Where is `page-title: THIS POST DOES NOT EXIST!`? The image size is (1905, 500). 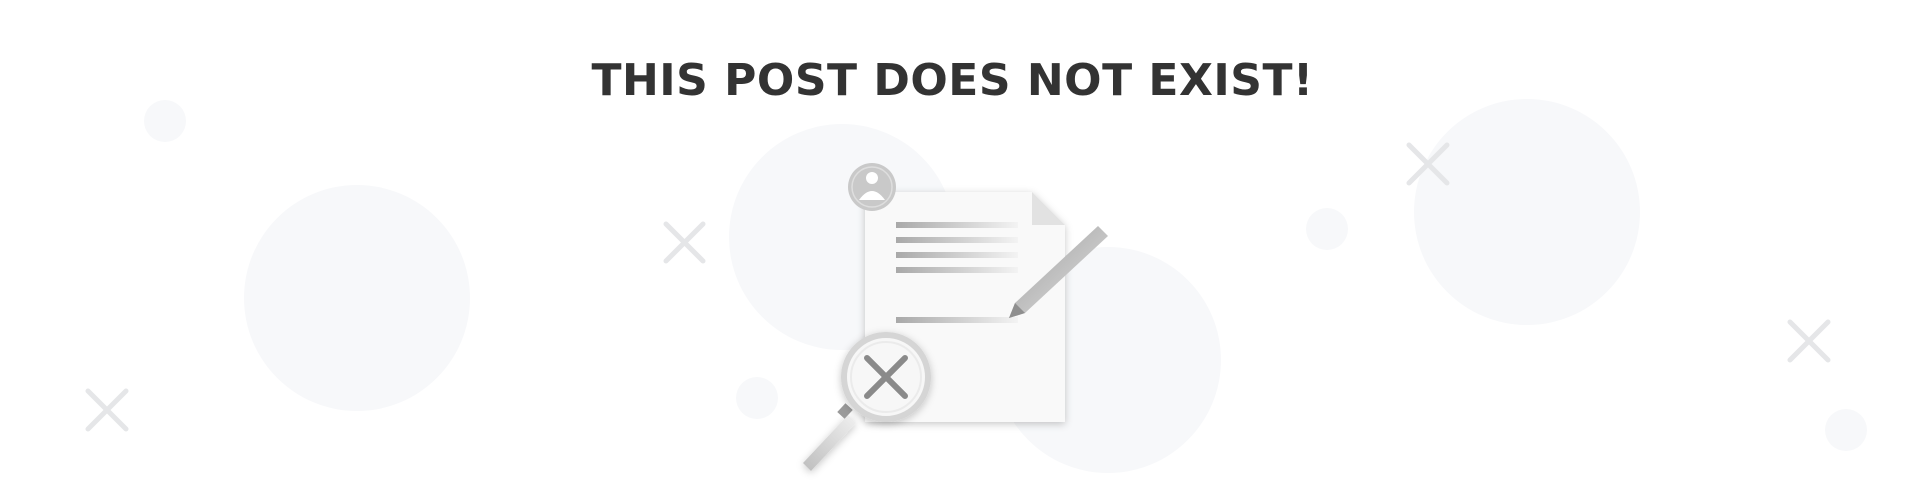 page-title: THIS POST DOES NOT EXIST! is located at coordinates (952, 80).